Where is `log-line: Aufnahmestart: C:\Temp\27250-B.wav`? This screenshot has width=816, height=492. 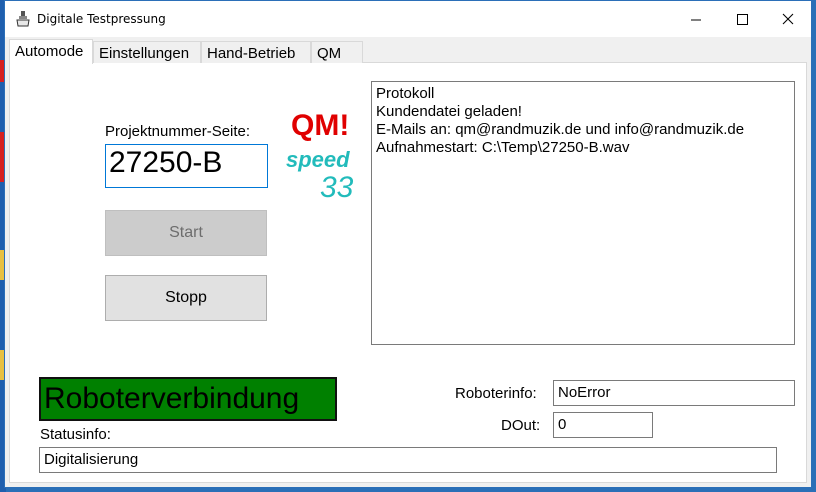 log-line: Aufnahmestart: C:\Temp\27250-B.wav is located at coordinates (503, 147).